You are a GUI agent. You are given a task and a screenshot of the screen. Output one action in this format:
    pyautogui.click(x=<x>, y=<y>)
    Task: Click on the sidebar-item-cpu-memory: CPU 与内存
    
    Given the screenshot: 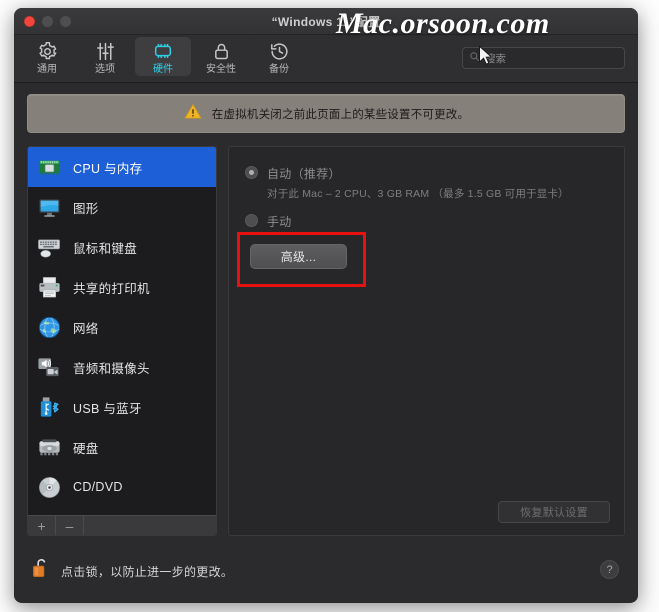 What is the action you would take?
    pyautogui.click(x=122, y=167)
    